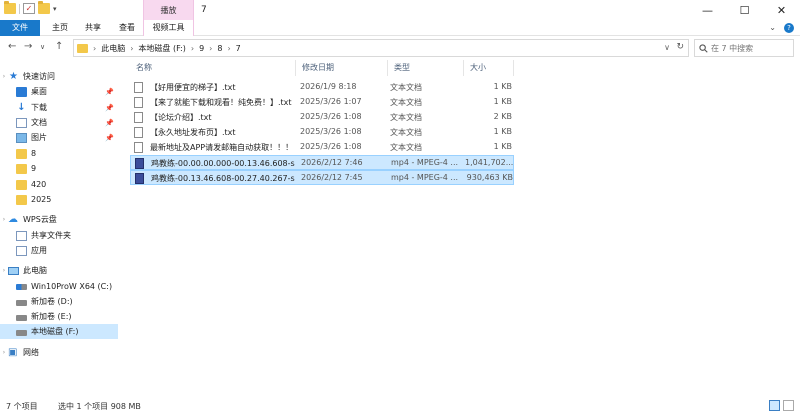 The image size is (800, 417). I want to click on up-arrow-icon: ↑, so click(59, 46).